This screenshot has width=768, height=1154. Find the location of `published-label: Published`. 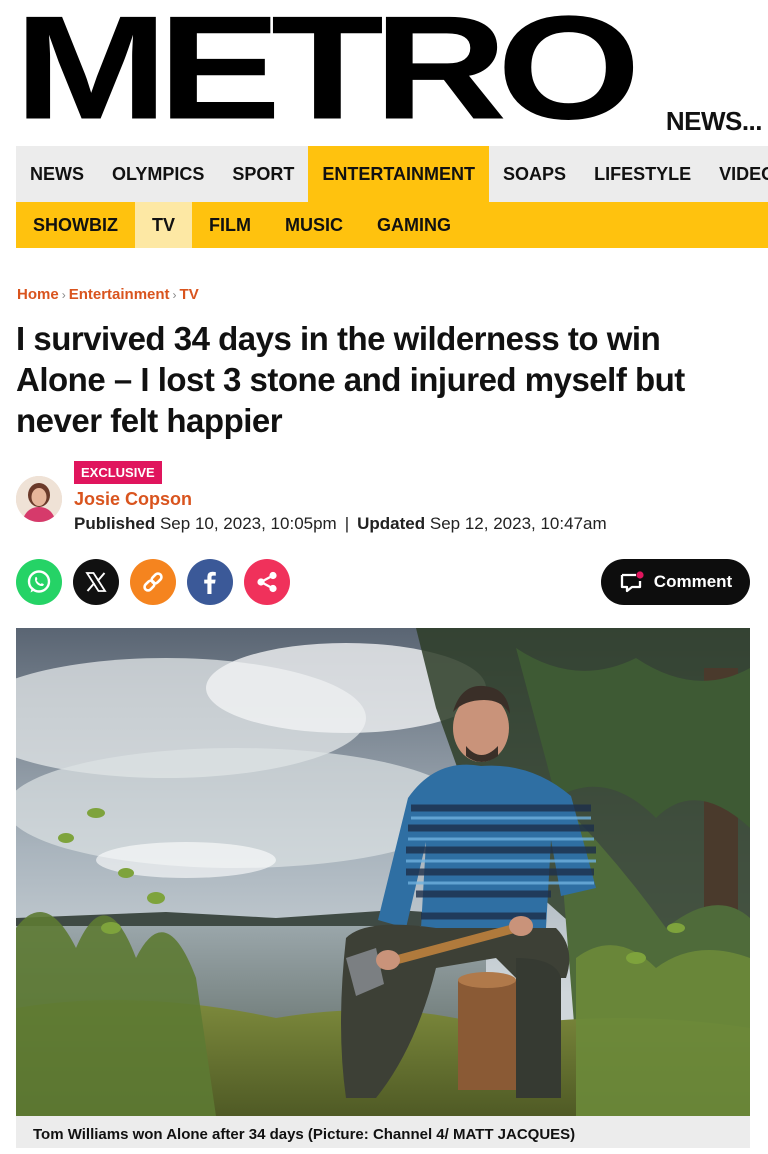

published-label: Published is located at coordinates (115, 523).